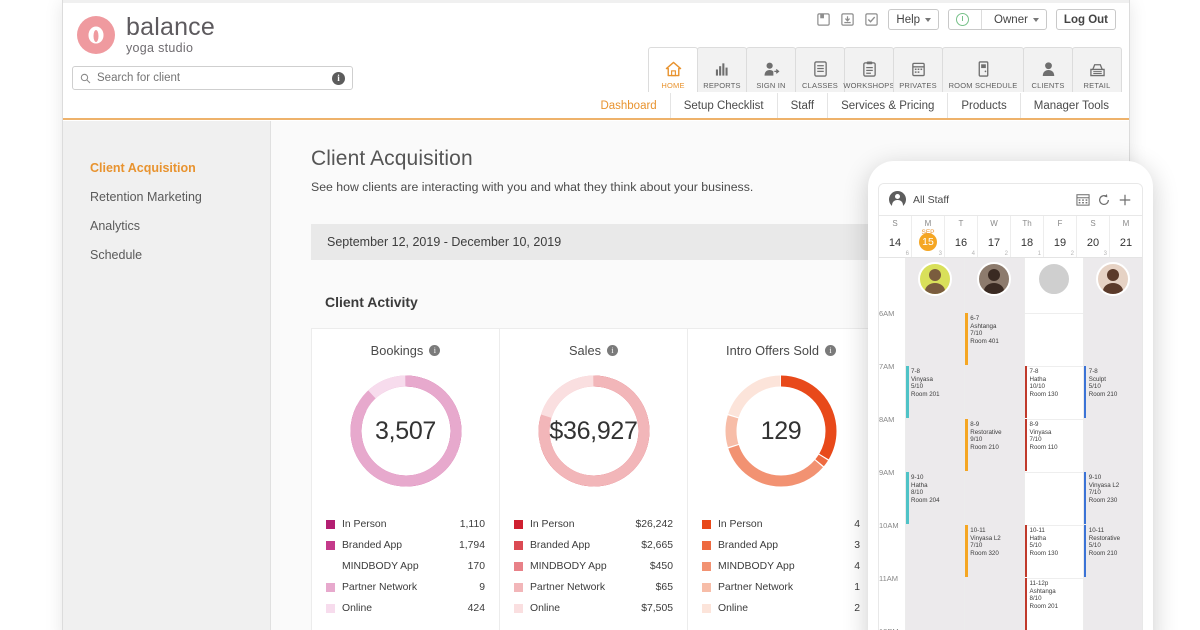  Describe the element at coordinates (1094, 546) in the screenshot. I see `event-line: 5/10` at that location.